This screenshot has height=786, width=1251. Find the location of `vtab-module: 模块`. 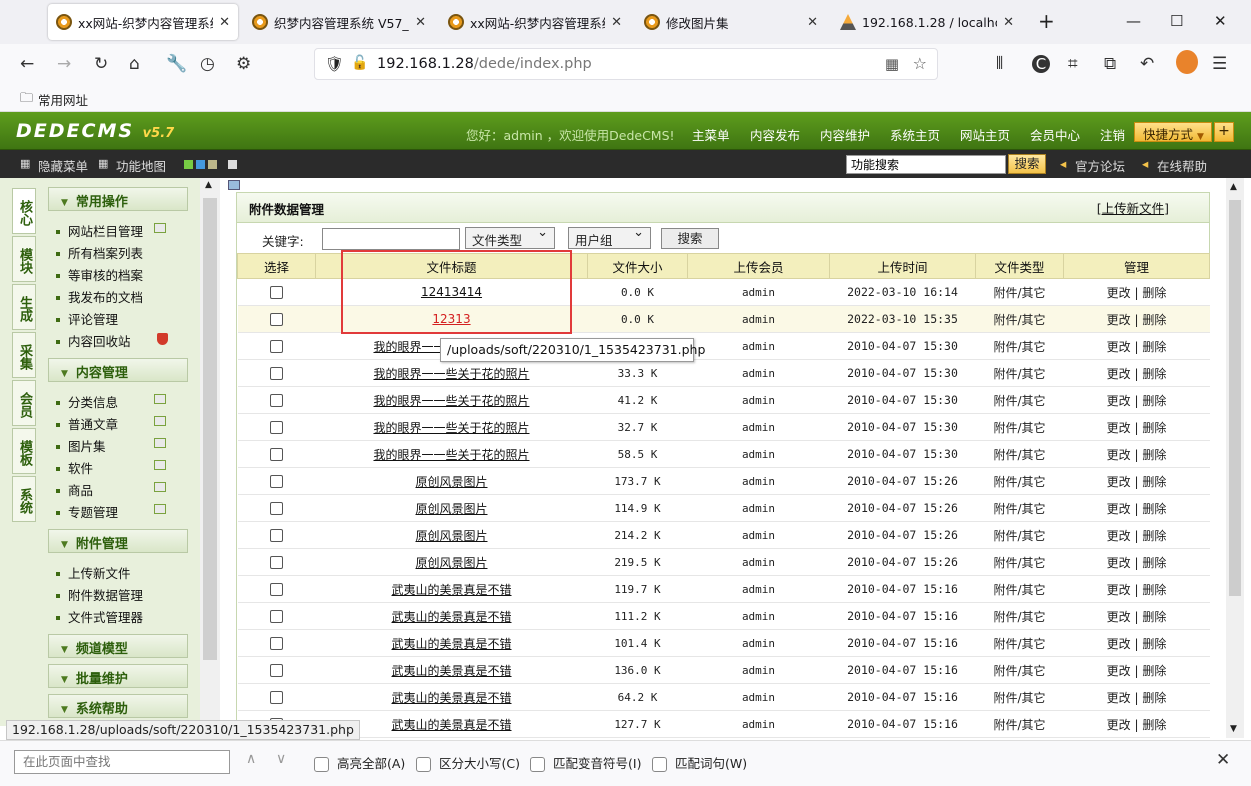

vtab-module: 模块 is located at coordinates (24, 259).